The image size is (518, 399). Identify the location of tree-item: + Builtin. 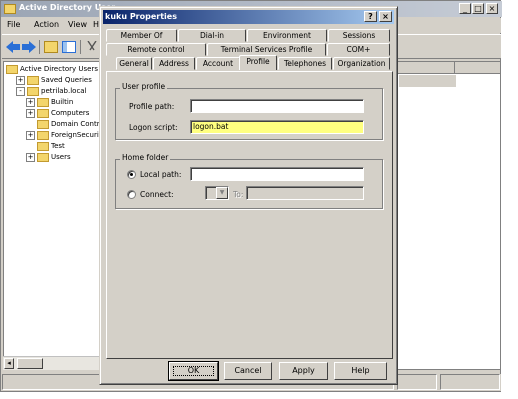
(49, 102).